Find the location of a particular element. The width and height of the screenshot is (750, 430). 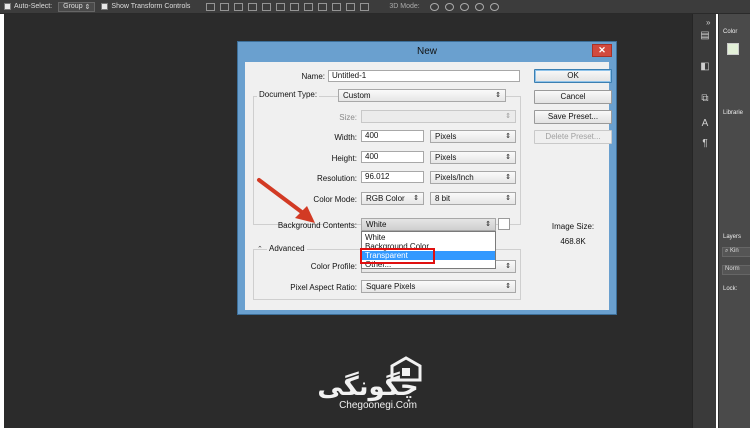

close-icon: ✕ is located at coordinates (602, 50).